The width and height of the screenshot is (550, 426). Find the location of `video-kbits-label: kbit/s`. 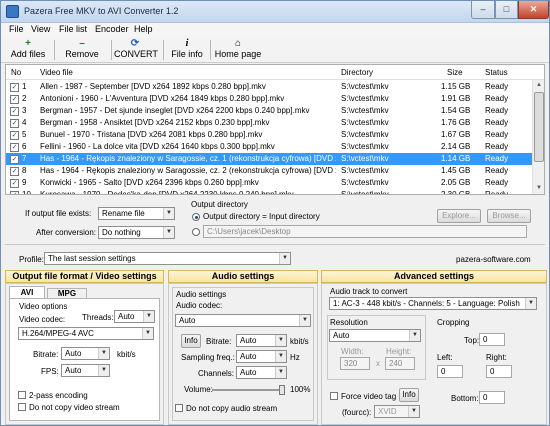

video-kbits-label: kbit/s is located at coordinates (126, 354).